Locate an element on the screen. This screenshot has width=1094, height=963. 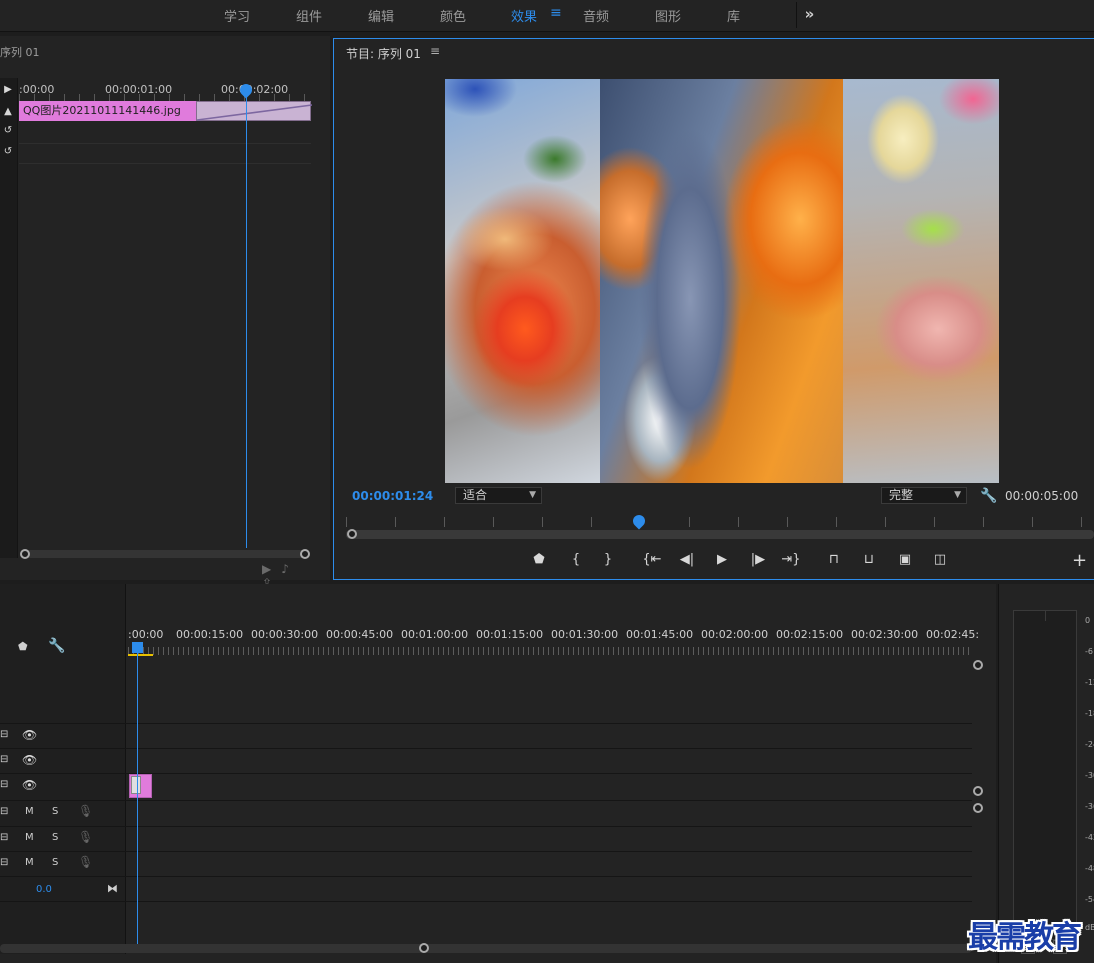
timeline-settings-wrench-icon: 🔧 is located at coordinates (56, 646).